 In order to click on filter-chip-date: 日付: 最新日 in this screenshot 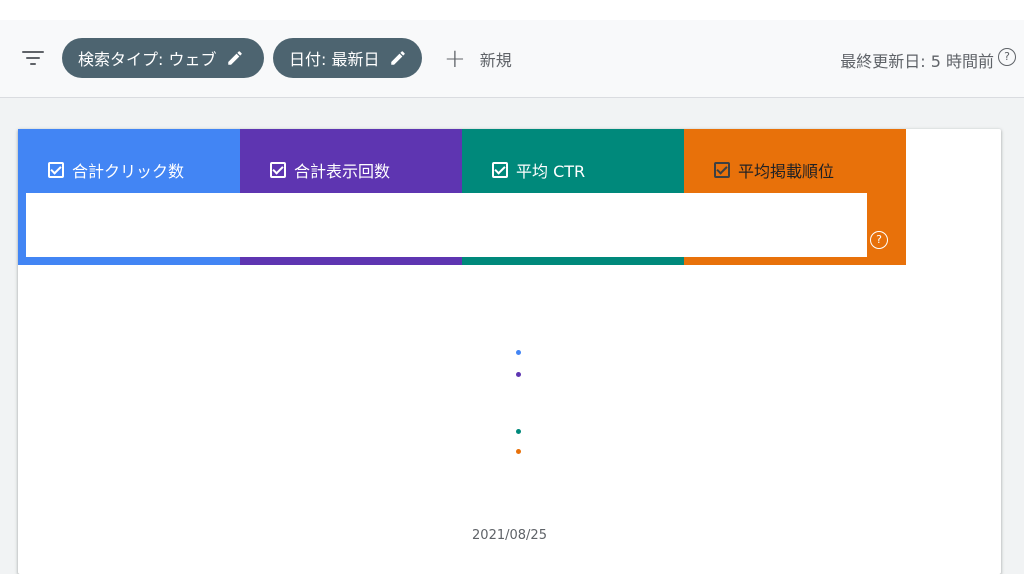, I will do `click(347, 58)`.